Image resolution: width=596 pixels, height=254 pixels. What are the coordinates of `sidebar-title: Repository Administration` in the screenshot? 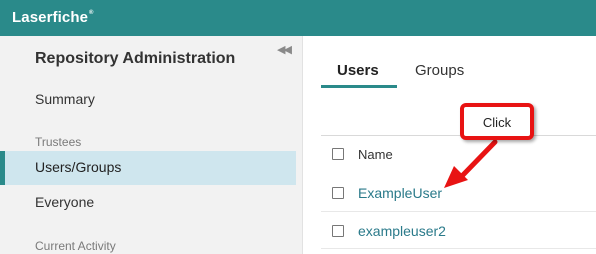 It's located at (135, 58).